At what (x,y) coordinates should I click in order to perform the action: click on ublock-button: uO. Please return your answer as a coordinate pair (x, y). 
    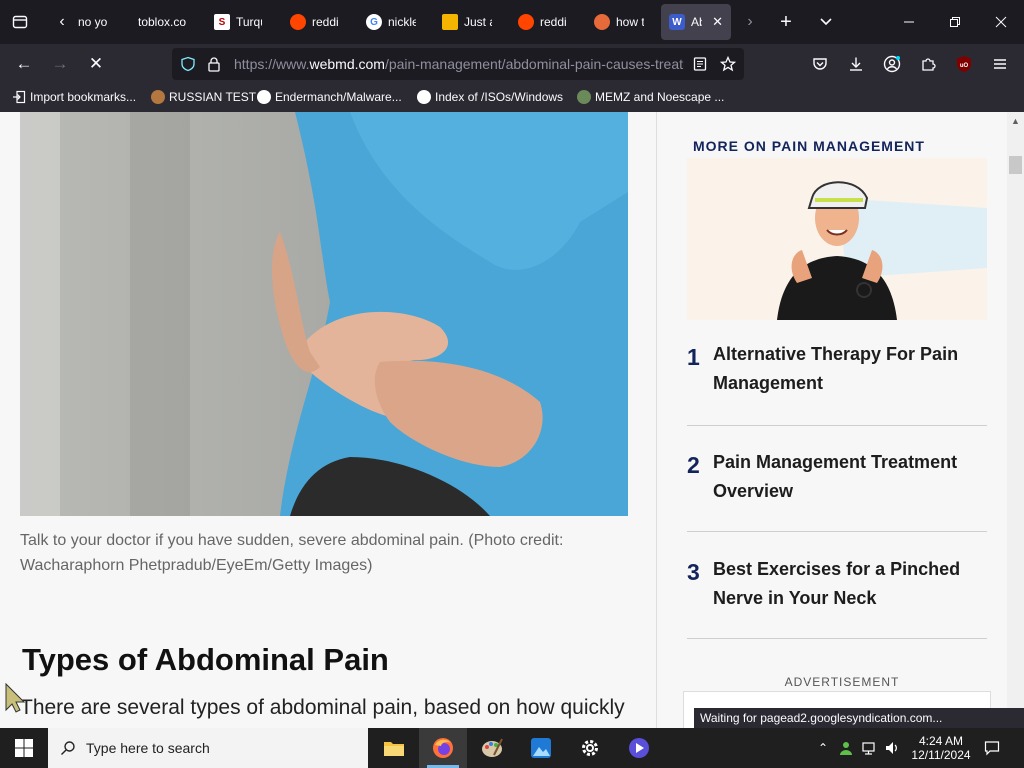
    Looking at the image, I should click on (964, 64).